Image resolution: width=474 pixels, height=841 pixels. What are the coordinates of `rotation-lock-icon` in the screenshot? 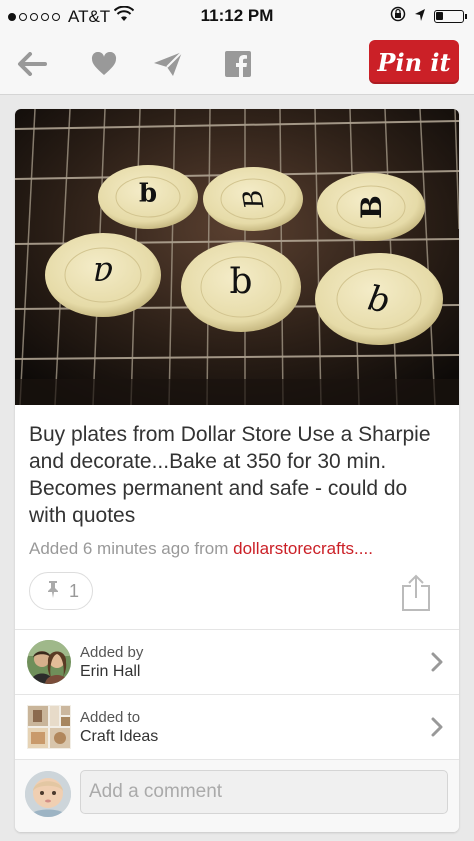 It's located at (398, 16).